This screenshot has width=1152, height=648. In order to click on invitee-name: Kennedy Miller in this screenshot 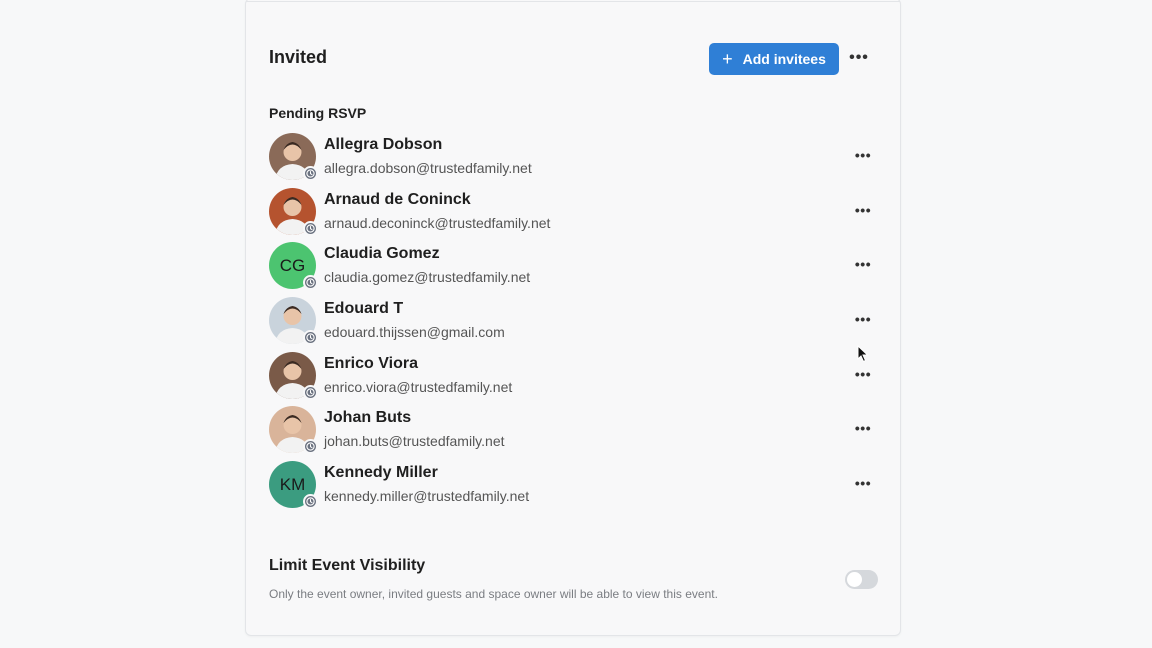, I will do `click(381, 473)`.